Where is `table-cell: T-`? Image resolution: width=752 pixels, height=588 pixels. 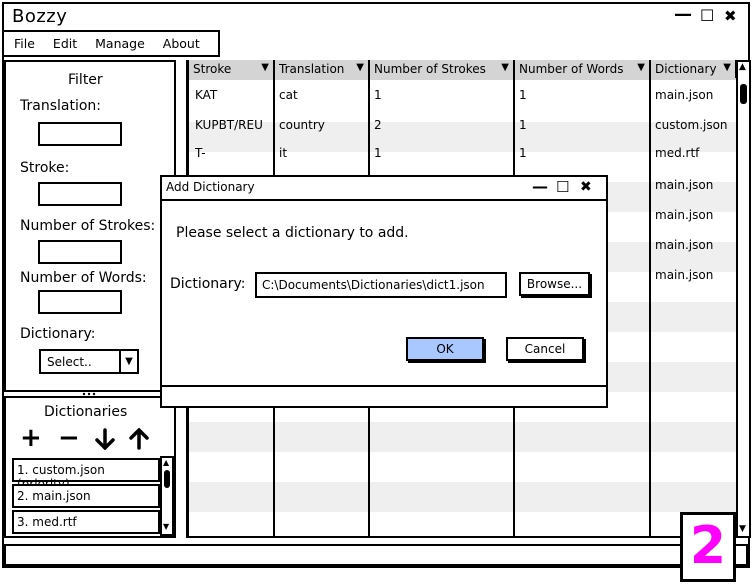 table-cell: T- is located at coordinates (200, 153).